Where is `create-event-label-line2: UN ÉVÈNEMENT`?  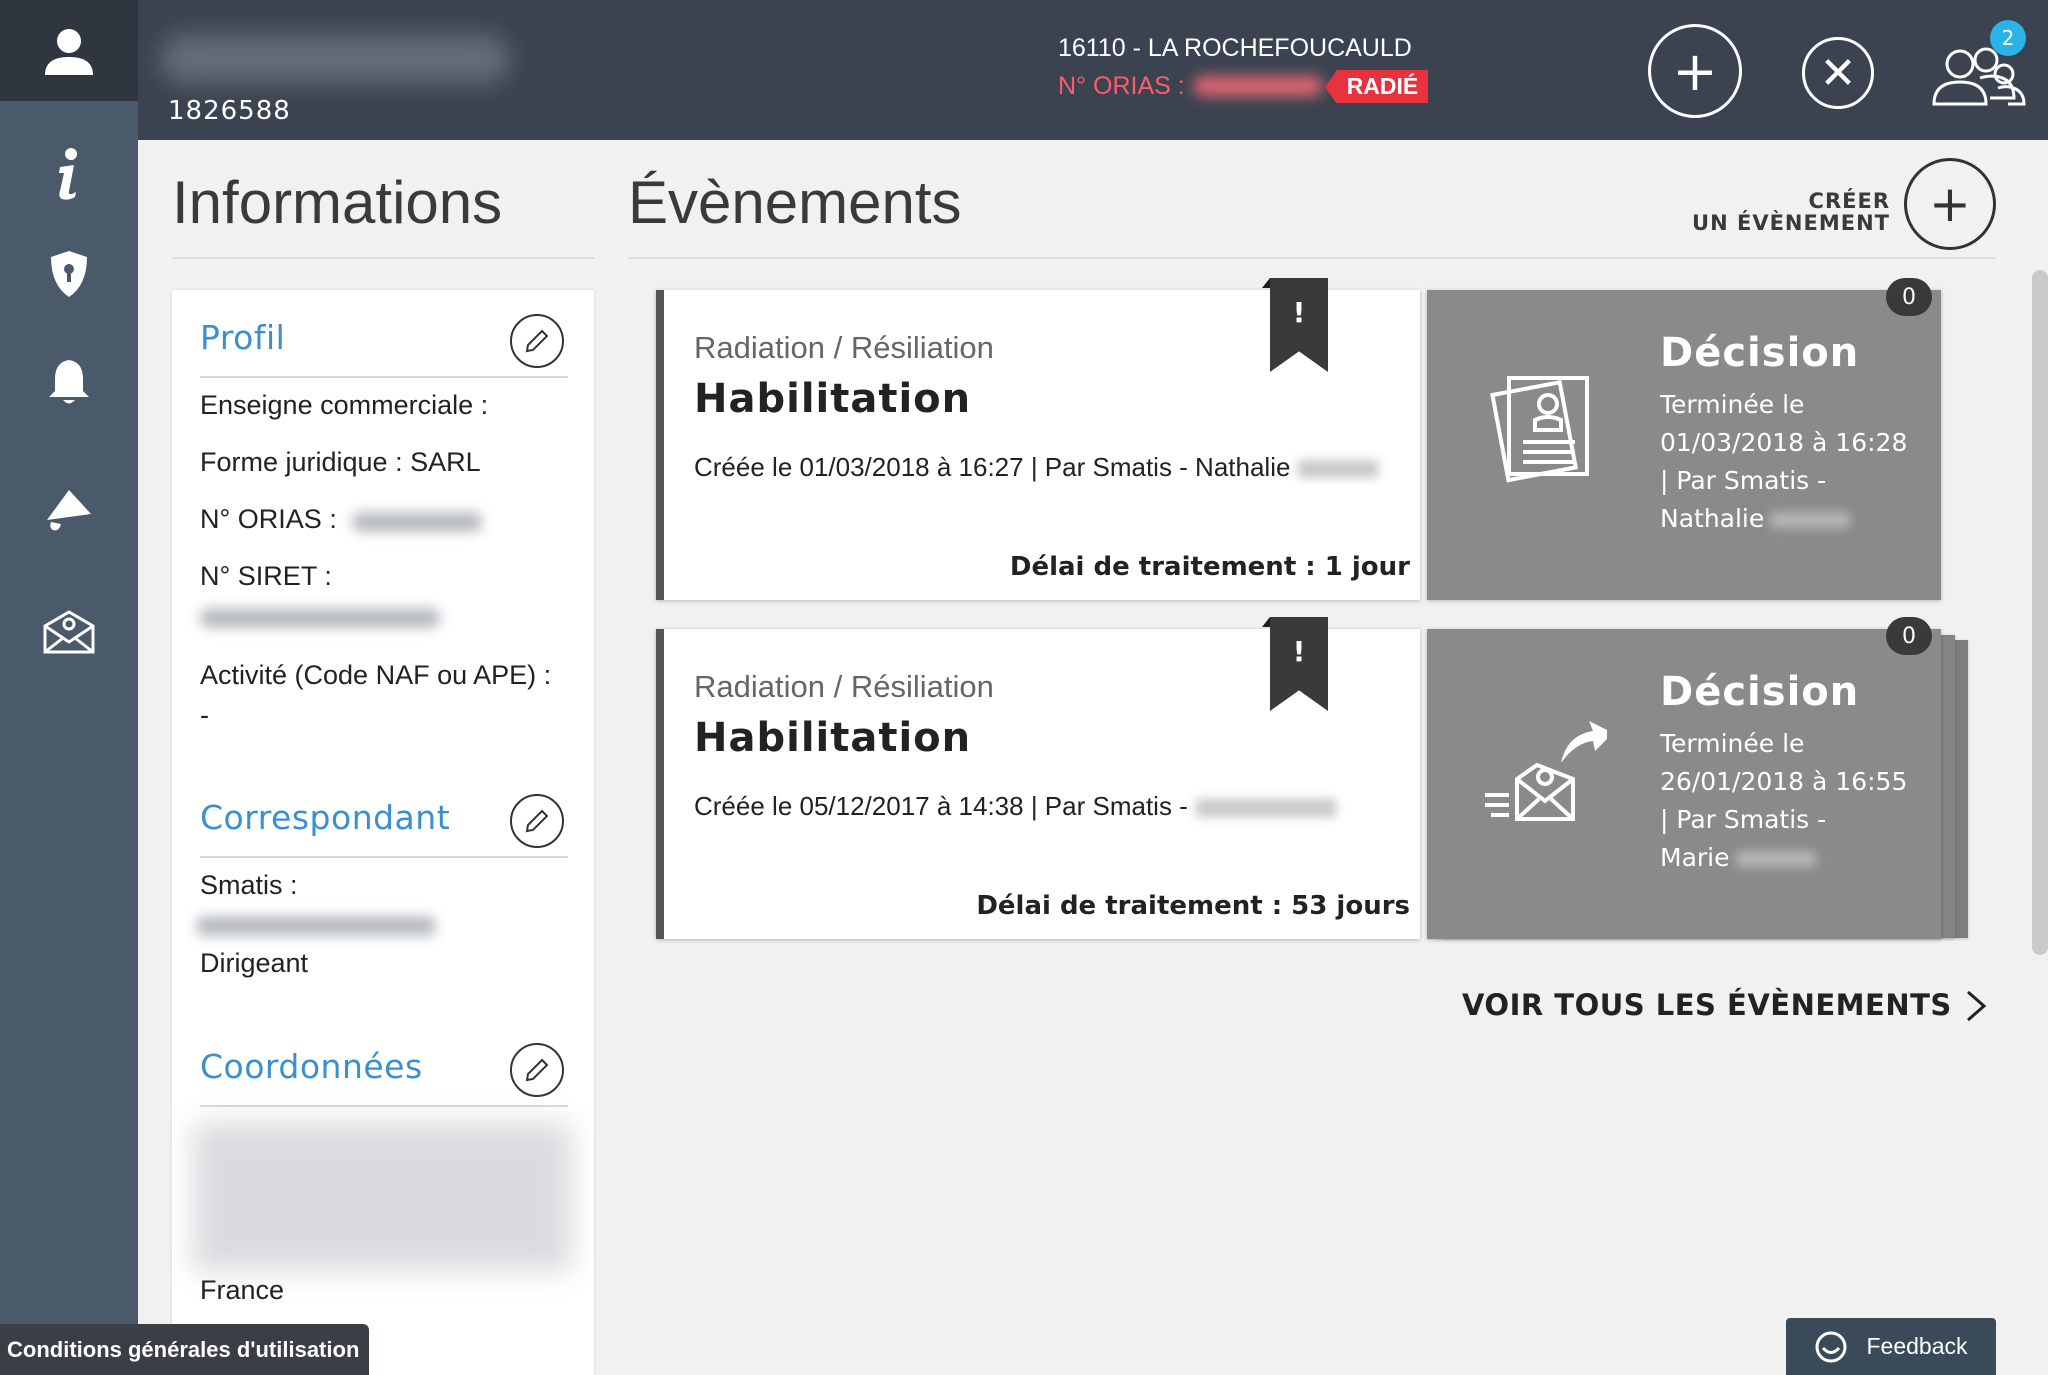 create-event-label-line2: UN ÉVÈNEMENT is located at coordinates (1791, 223).